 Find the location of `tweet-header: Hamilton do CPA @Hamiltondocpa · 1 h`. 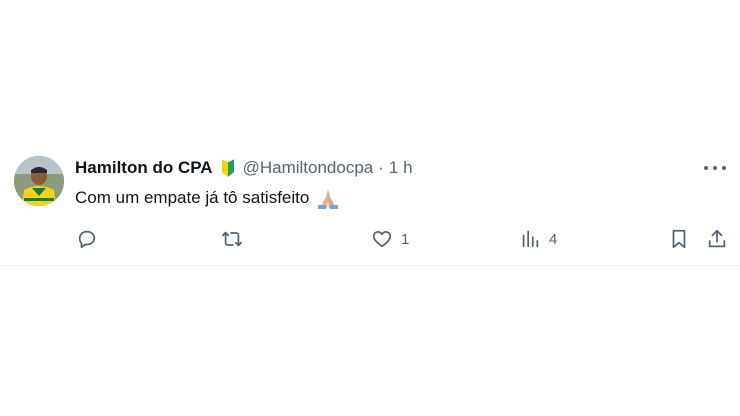

tweet-header: Hamilton do CPA @Hamiltondocpa · 1 h is located at coordinates (244, 168).